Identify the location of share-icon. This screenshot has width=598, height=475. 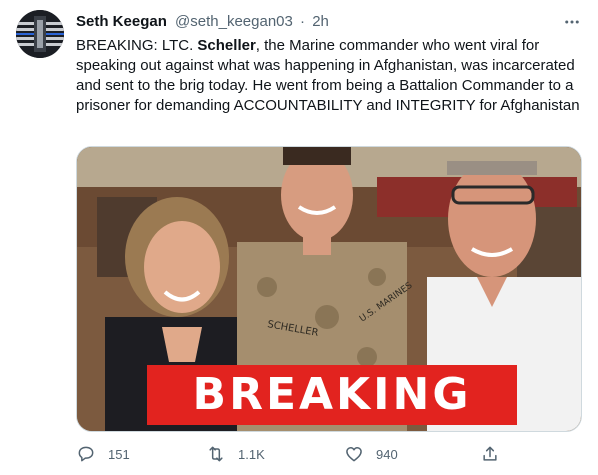
(490, 453).